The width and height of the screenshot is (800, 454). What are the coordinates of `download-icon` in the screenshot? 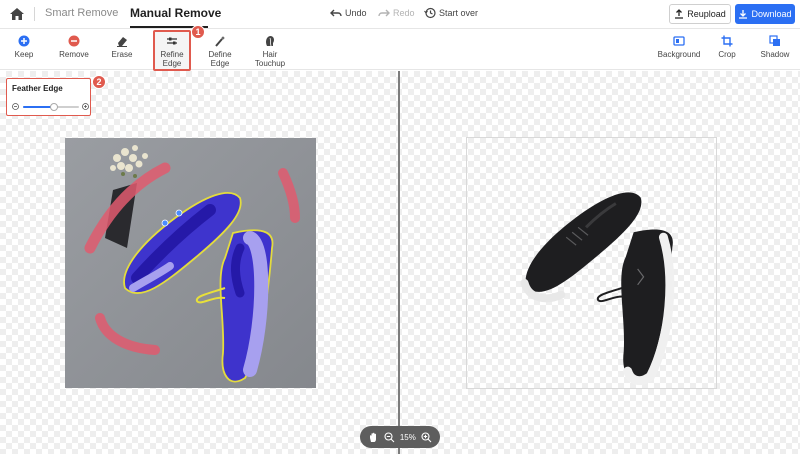 It's located at (743, 14).